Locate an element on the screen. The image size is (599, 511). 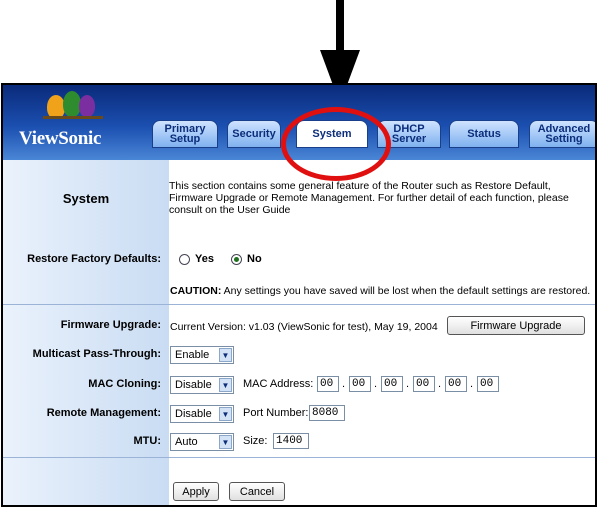
mac-octet-4: 00 is located at coordinates (424, 384).